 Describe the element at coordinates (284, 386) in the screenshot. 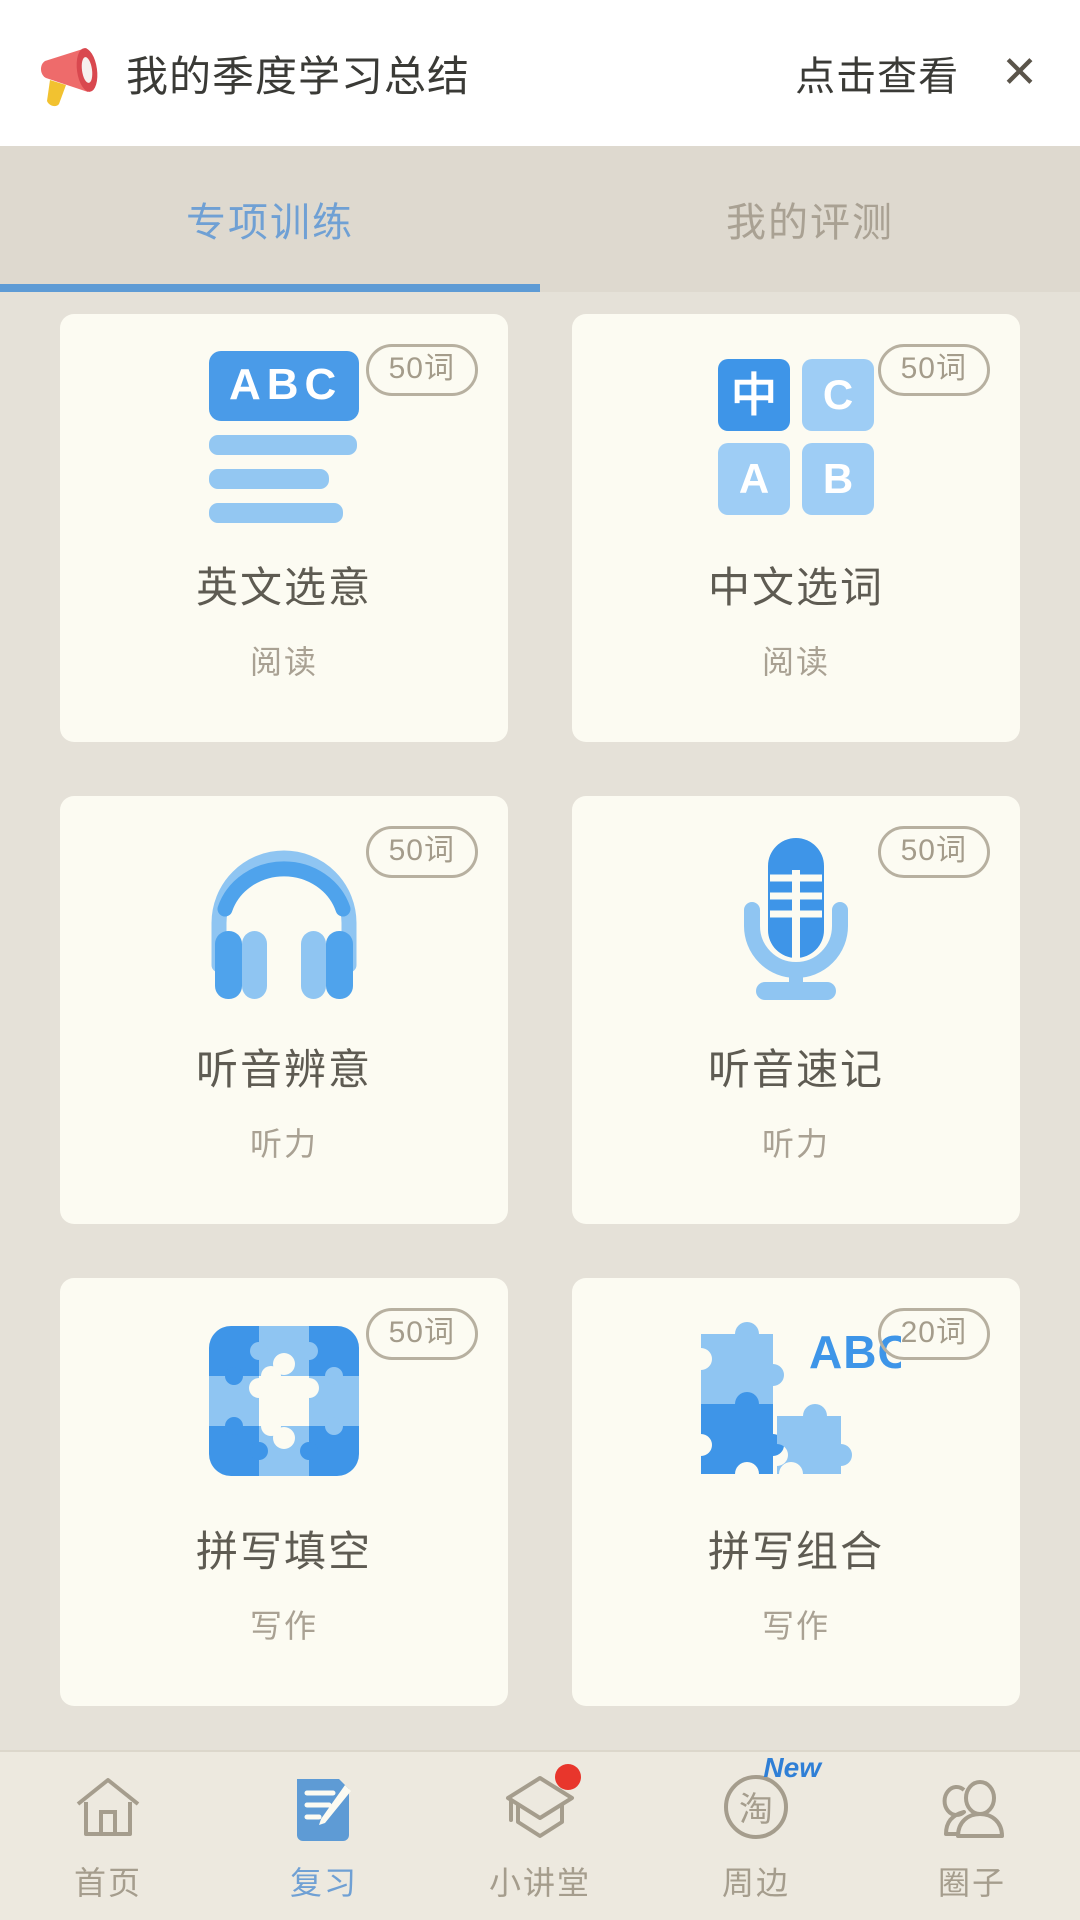

I see `abc-label: ABC` at that location.